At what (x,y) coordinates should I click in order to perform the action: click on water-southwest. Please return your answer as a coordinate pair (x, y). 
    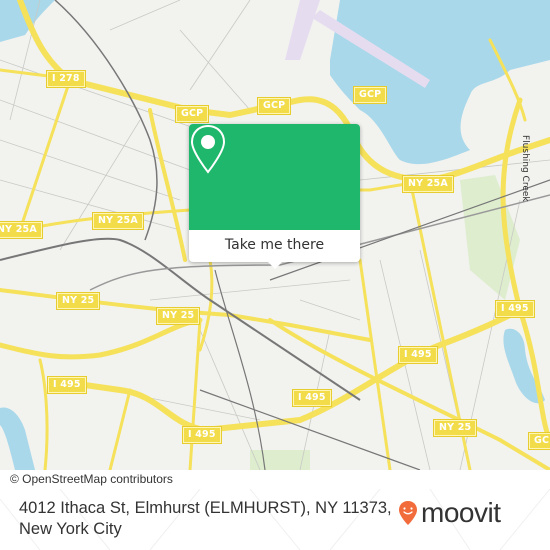
    Looking at the image, I should click on (17, 438).